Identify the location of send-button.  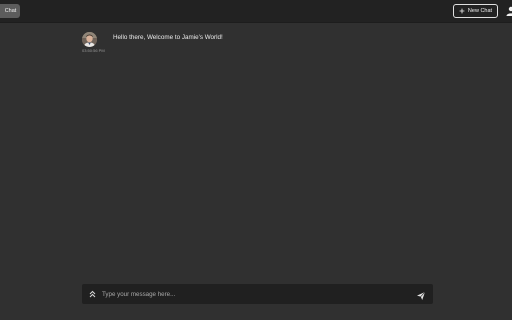
(421, 294).